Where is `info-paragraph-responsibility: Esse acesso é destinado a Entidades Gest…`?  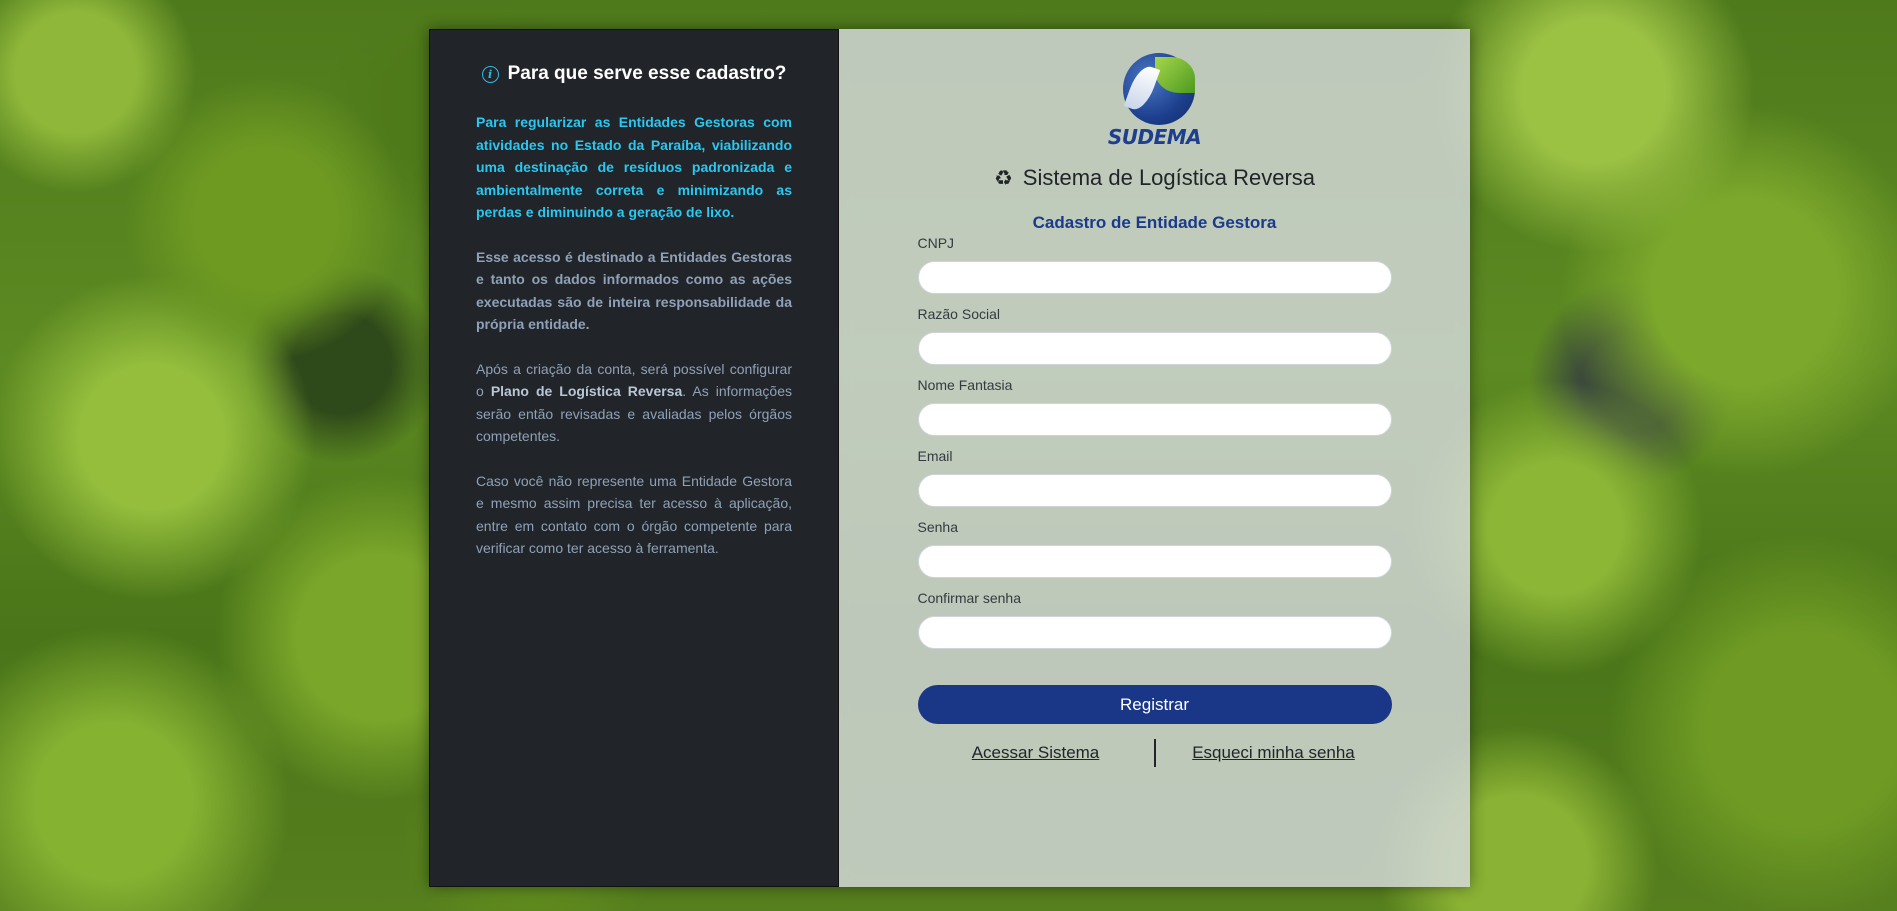
info-paragraph-responsibility: Esse acesso é destinado a Entidades Gest… is located at coordinates (634, 290).